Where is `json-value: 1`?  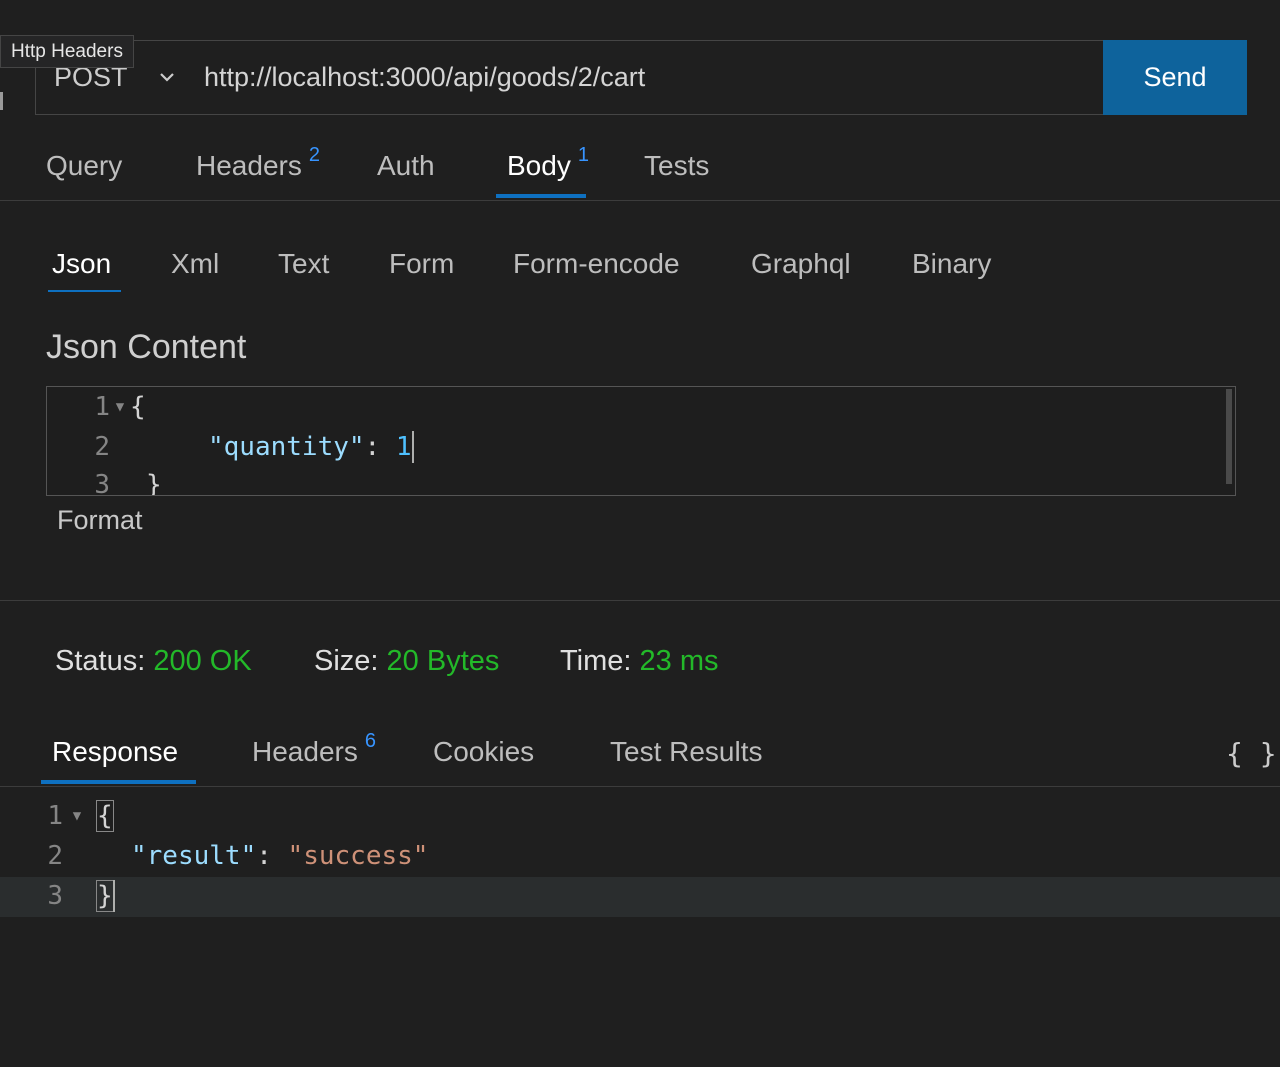 json-value: 1 is located at coordinates (403, 447).